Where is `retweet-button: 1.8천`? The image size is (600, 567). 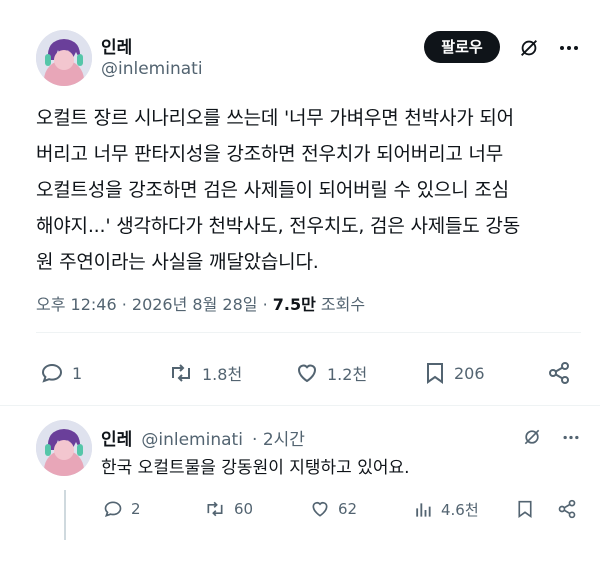 retweet-button: 1.8천 is located at coordinates (205, 373).